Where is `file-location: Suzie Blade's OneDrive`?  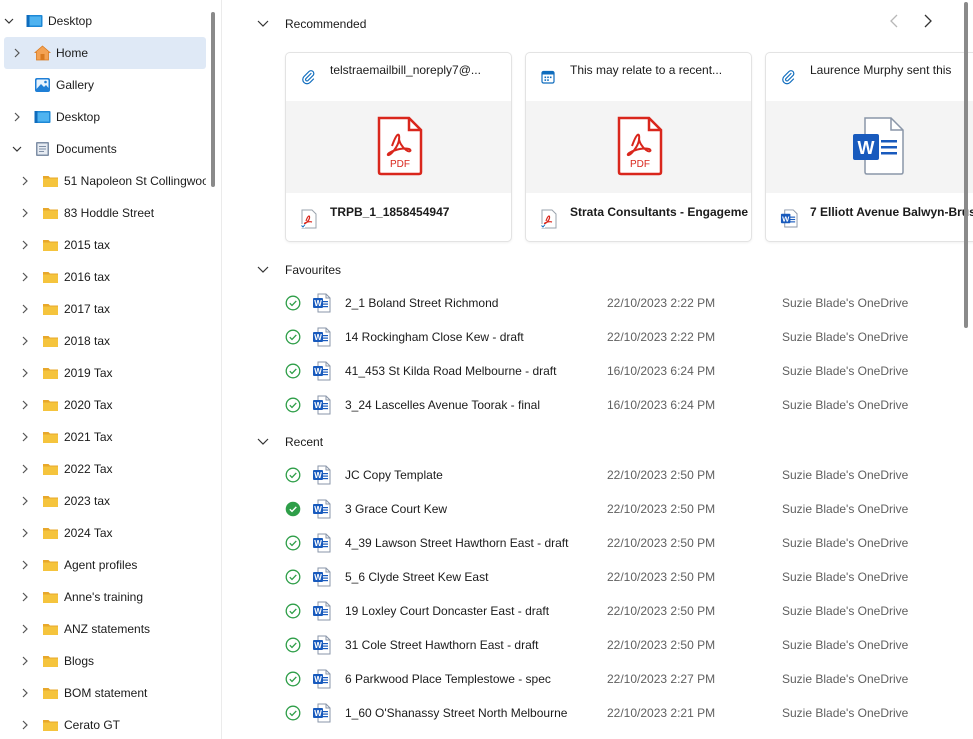
file-location: Suzie Blade's OneDrive is located at coordinates (845, 713).